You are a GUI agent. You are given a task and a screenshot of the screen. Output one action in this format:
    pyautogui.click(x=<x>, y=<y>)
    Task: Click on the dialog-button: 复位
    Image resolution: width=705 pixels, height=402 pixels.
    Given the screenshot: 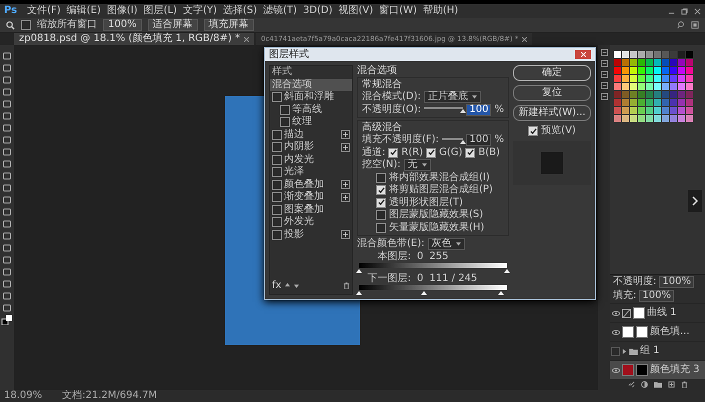 What is the action you would take?
    pyautogui.click(x=552, y=93)
    